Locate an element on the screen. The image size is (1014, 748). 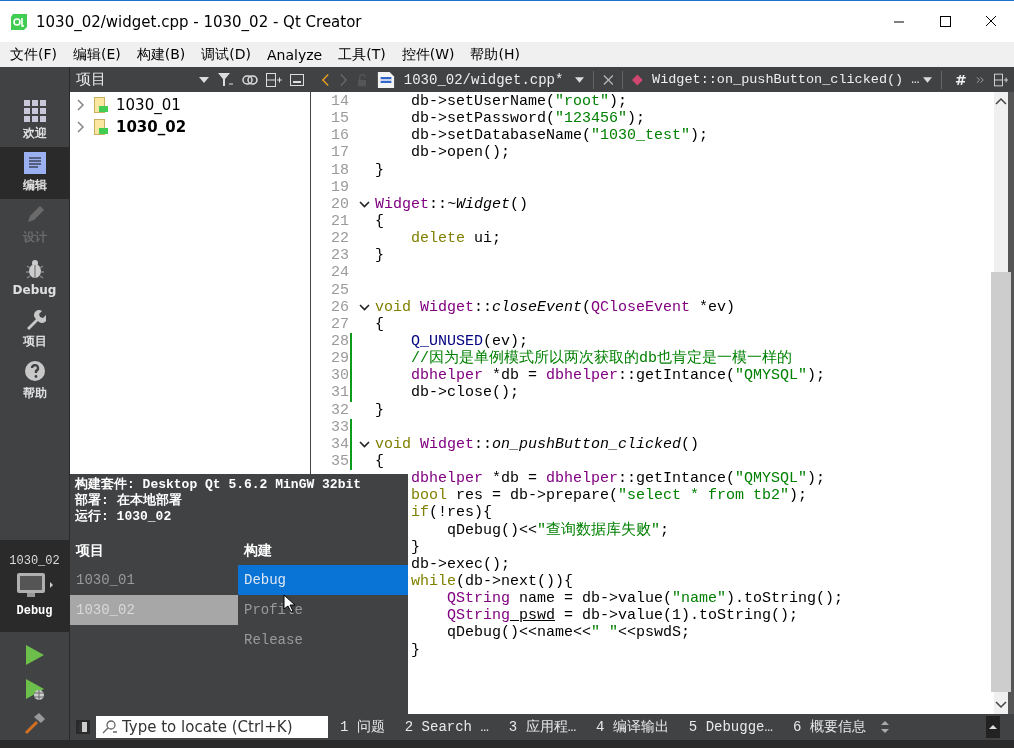
kit-info-line: 部署: 在本地部署 is located at coordinates (128, 501).